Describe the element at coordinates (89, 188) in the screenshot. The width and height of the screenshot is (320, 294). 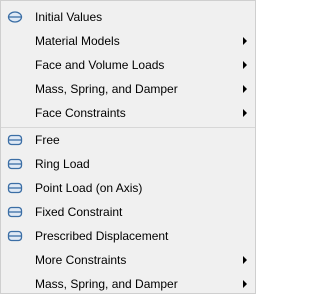
I see `menu-item-label: Point Load (on Axis)` at that location.